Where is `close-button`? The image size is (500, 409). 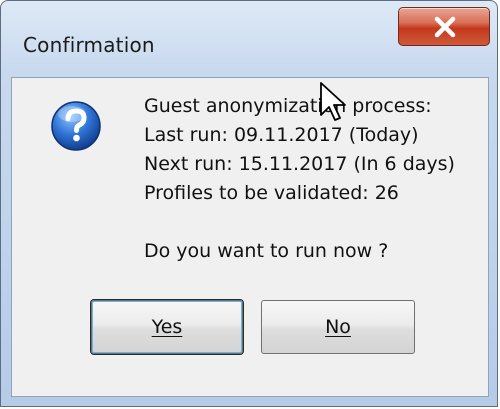 close-button is located at coordinates (444, 26).